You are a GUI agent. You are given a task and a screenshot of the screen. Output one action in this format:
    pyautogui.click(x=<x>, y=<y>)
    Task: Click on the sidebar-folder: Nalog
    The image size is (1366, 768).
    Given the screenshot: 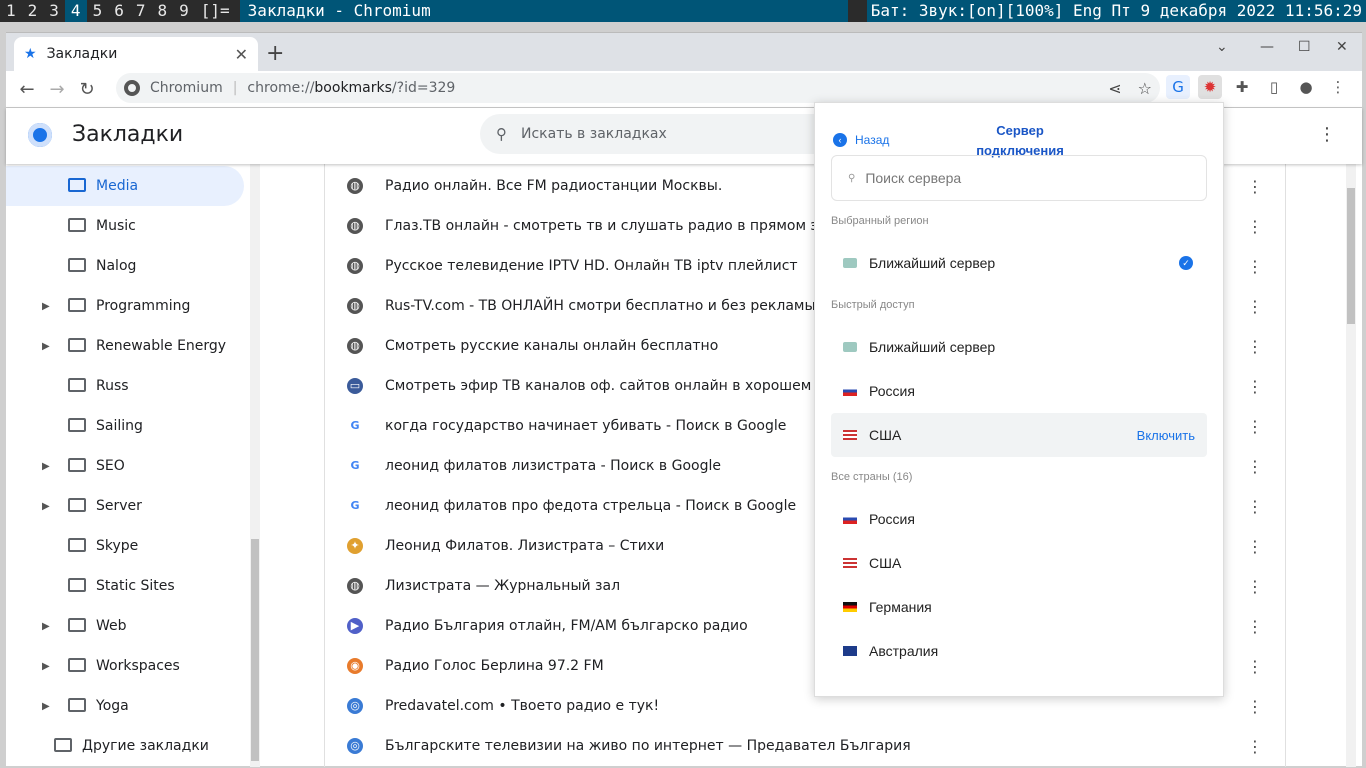 What is the action you would take?
    pyautogui.click(x=125, y=266)
    